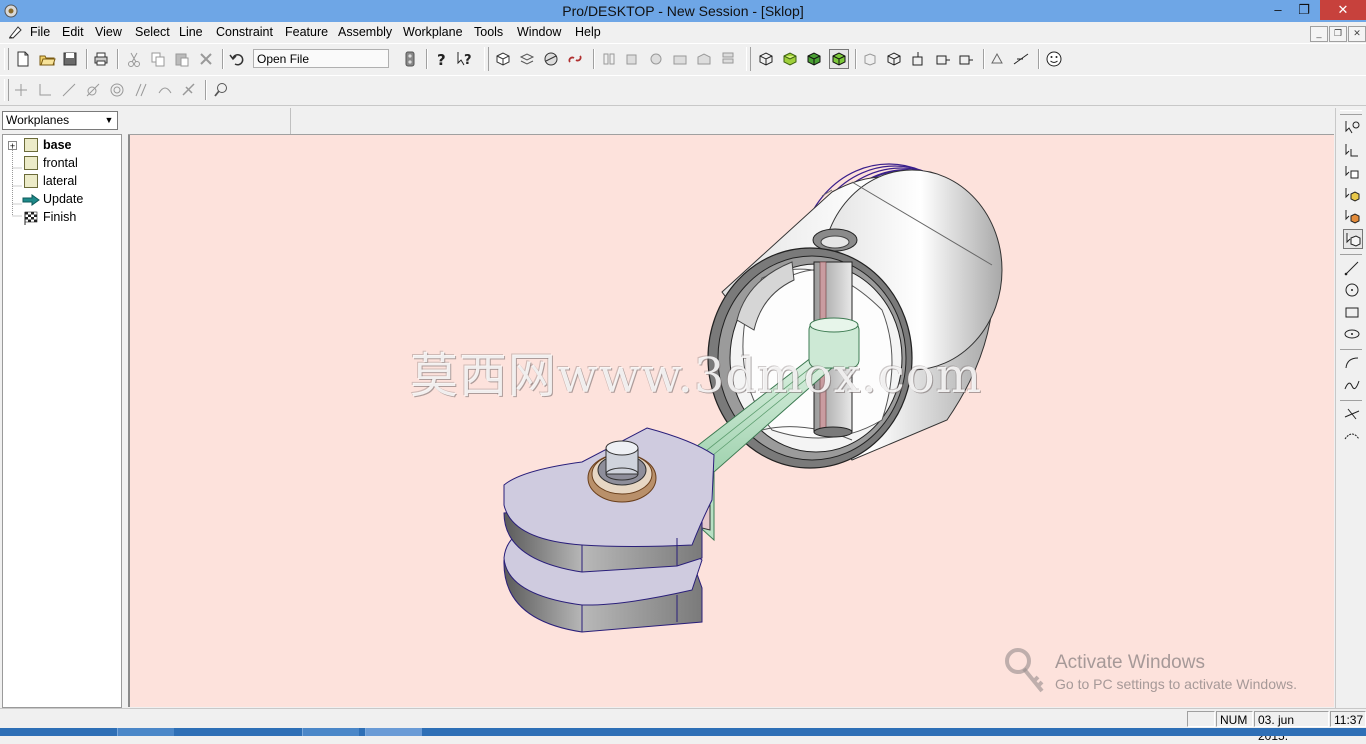 This screenshot has height=744, width=1366. What do you see at coordinates (134, 59) in the screenshot?
I see `cut-icon` at bounding box center [134, 59].